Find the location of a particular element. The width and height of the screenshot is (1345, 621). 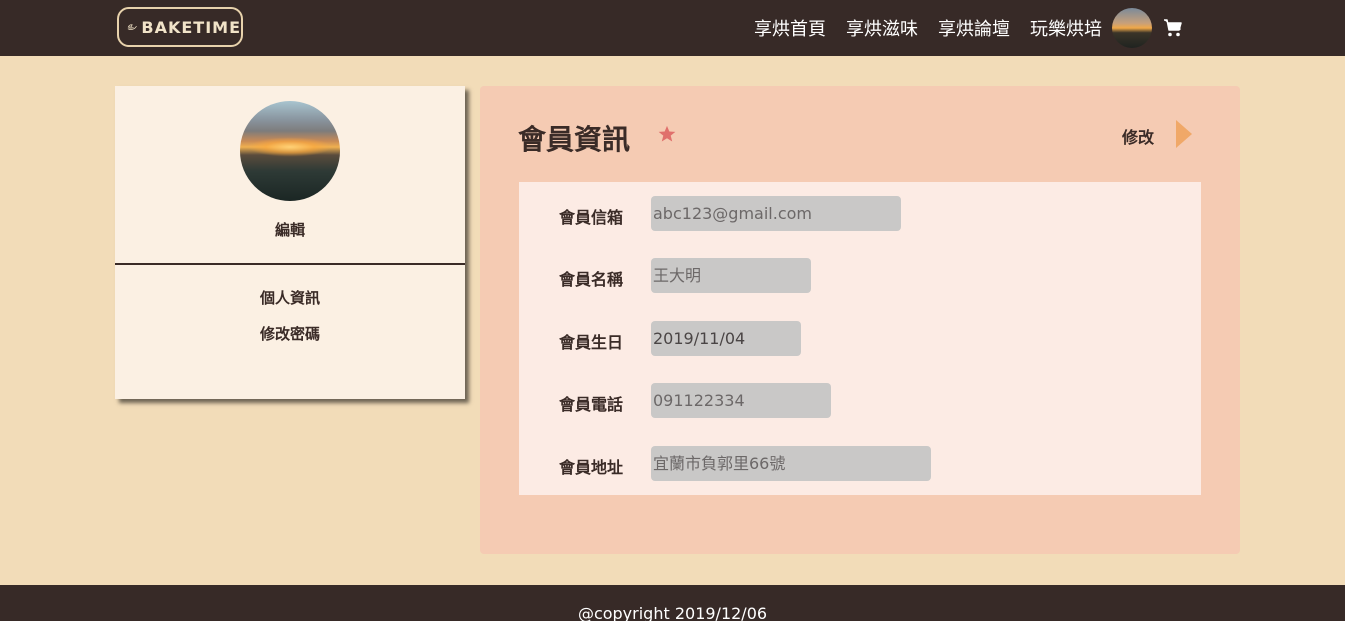

nav-item-forum: 享烘論壇 is located at coordinates (974, 28).